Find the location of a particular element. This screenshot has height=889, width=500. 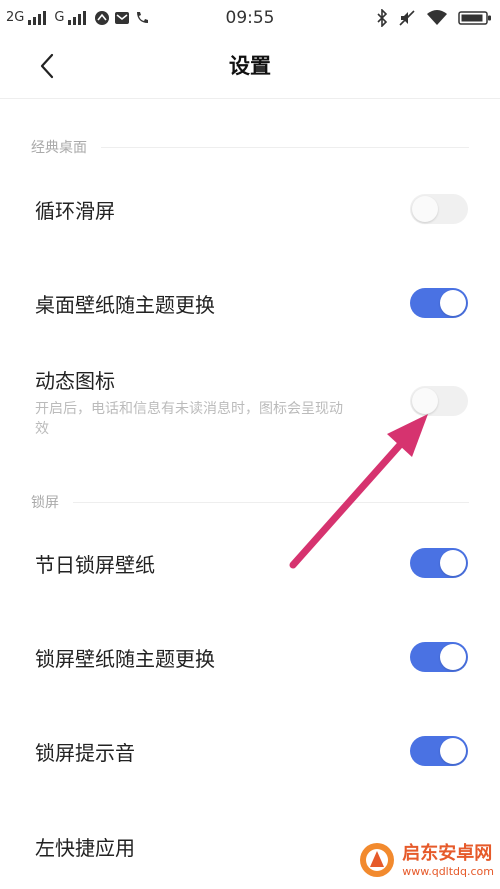

app-header: 设置 is located at coordinates (250, 67).